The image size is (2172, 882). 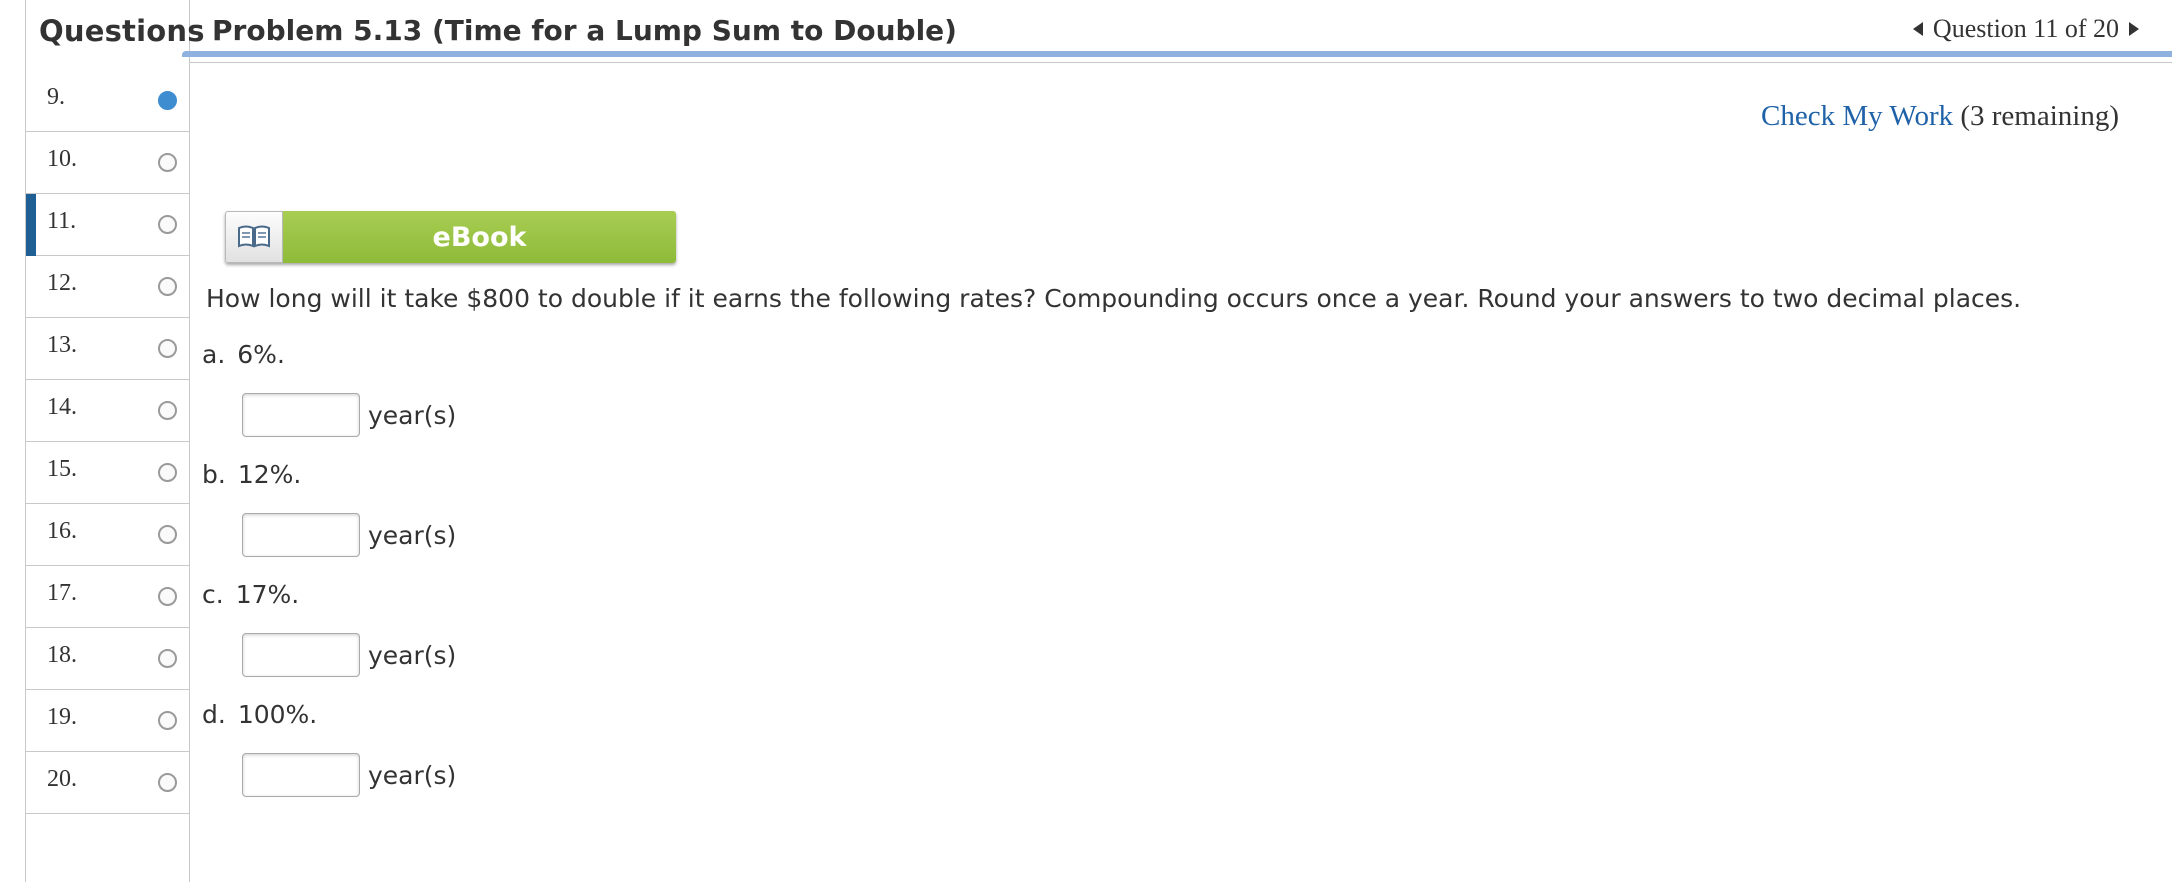 I want to click on part-c-answer: year(s), so click(x=349, y=655).